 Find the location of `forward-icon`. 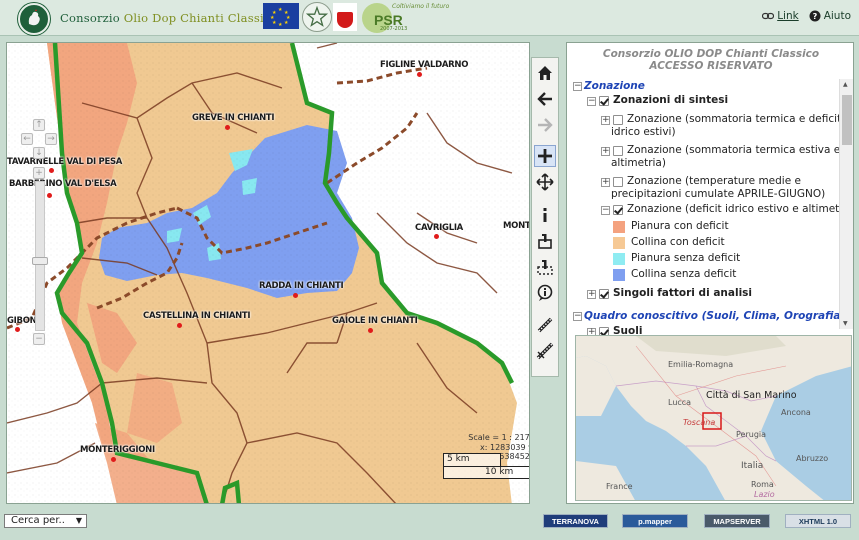

forward-icon is located at coordinates (545, 125).